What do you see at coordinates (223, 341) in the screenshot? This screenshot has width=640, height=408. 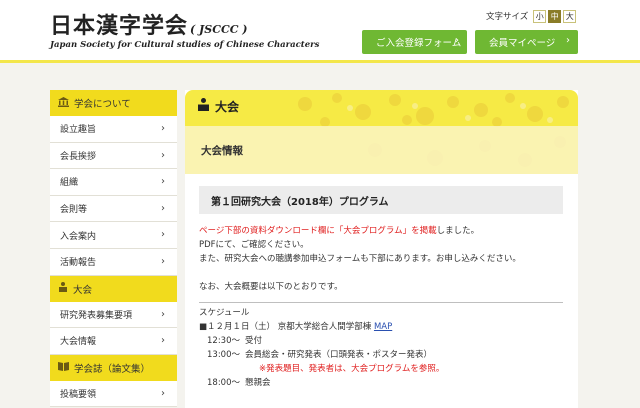 I see `schedule-time: 12:30～` at bounding box center [223, 341].